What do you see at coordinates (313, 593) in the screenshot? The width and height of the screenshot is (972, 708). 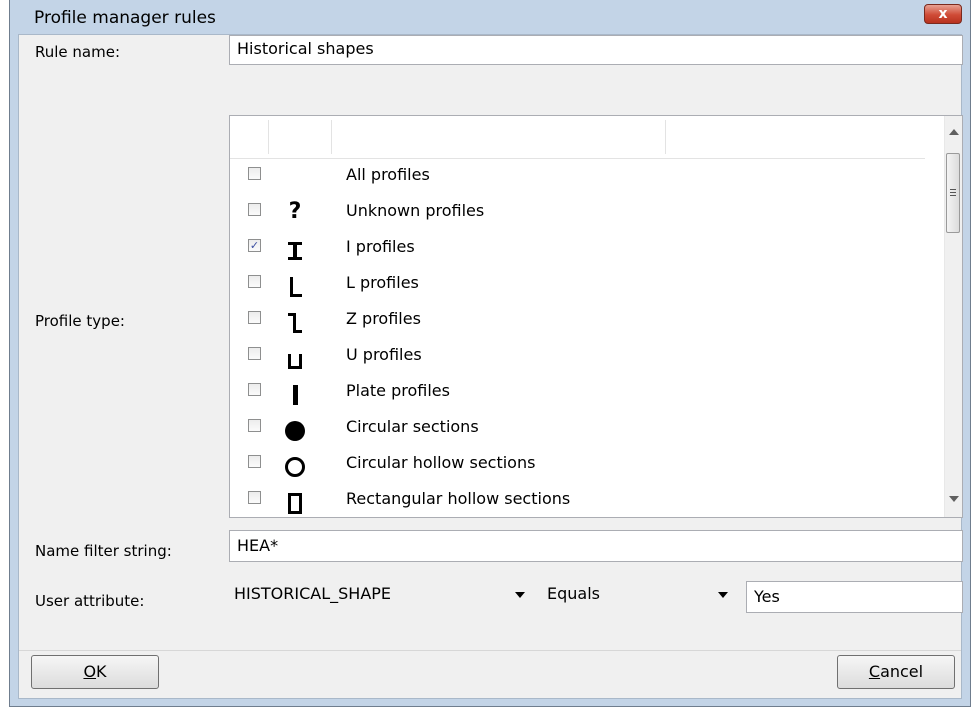 I see `user-attribute-value: HISTORICAL_SHAPE` at bounding box center [313, 593].